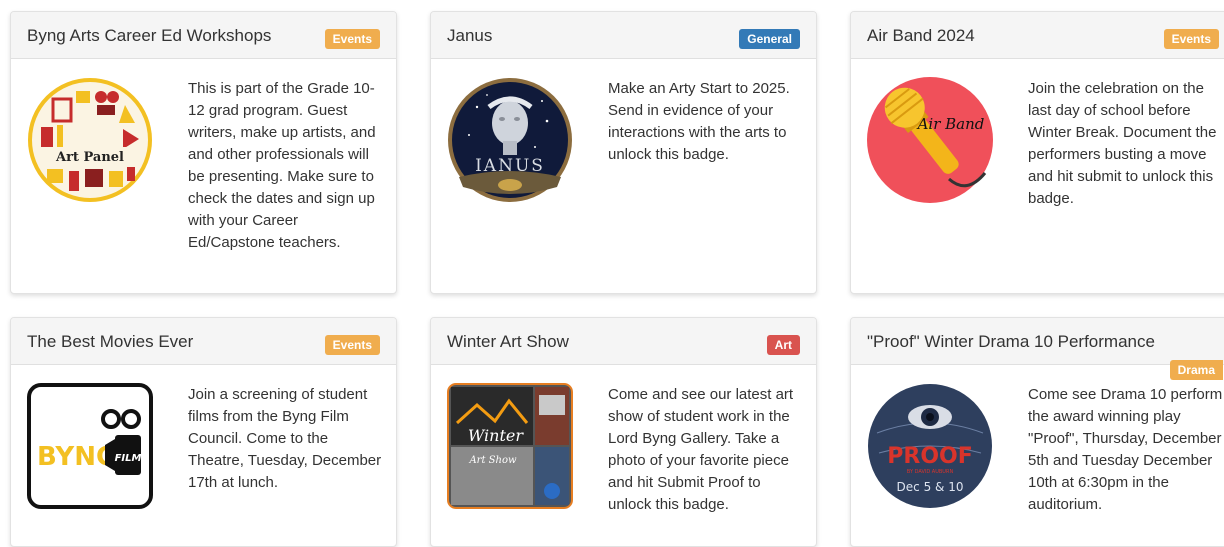 Image resolution: width=1224 pixels, height=547 pixels. What do you see at coordinates (930, 487) in the screenshot?
I see `proof-dates-label: Dec 5 & 10` at bounding box center [930, 487].